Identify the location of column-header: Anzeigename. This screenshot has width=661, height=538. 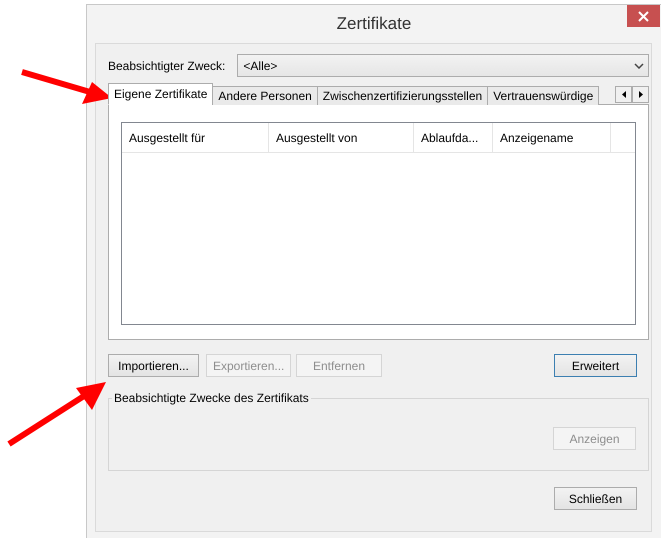
(552, 137).